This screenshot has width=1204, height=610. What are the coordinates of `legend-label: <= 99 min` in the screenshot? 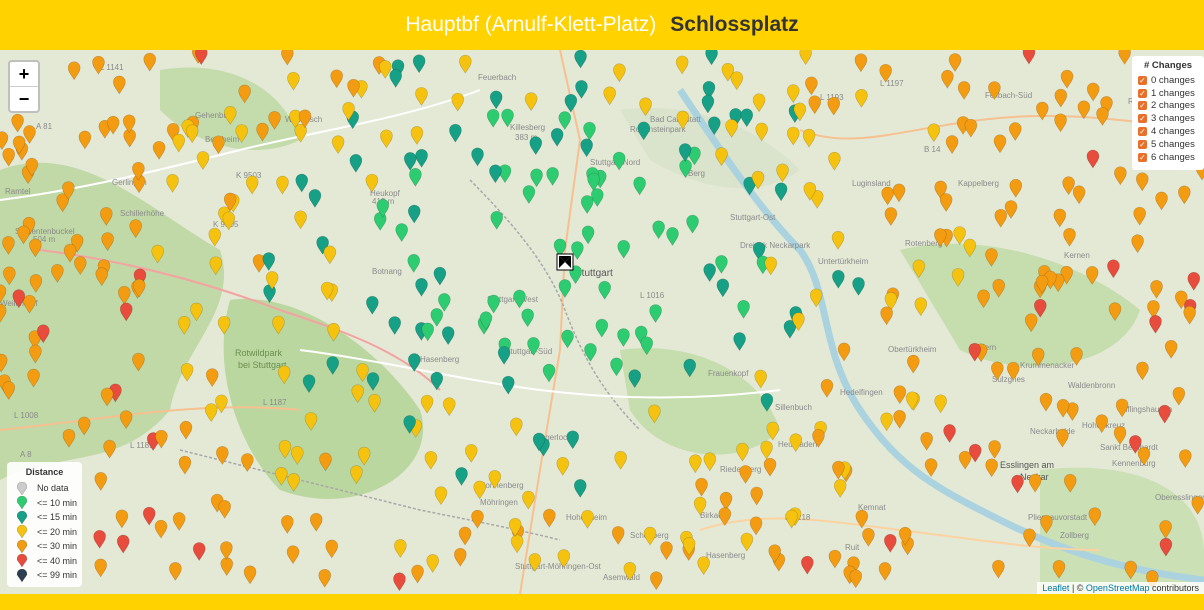 It's located at (57, 575).